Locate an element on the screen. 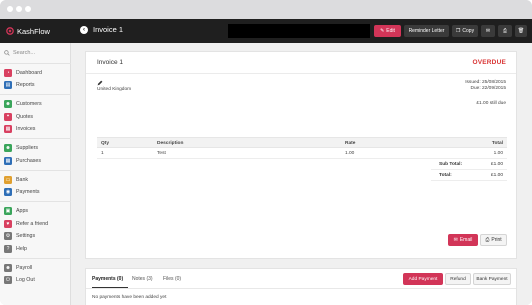 This screenshot has width=532, height=305. envelope-icon: ✉ is located at coordinates (488, 31).